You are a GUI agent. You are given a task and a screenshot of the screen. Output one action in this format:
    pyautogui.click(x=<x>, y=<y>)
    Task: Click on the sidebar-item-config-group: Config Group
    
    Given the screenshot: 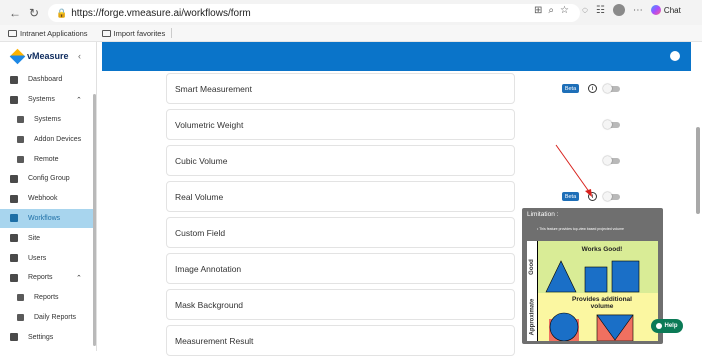 What is the action you would take?
    pyautogui.click(x=48, y=179)
    